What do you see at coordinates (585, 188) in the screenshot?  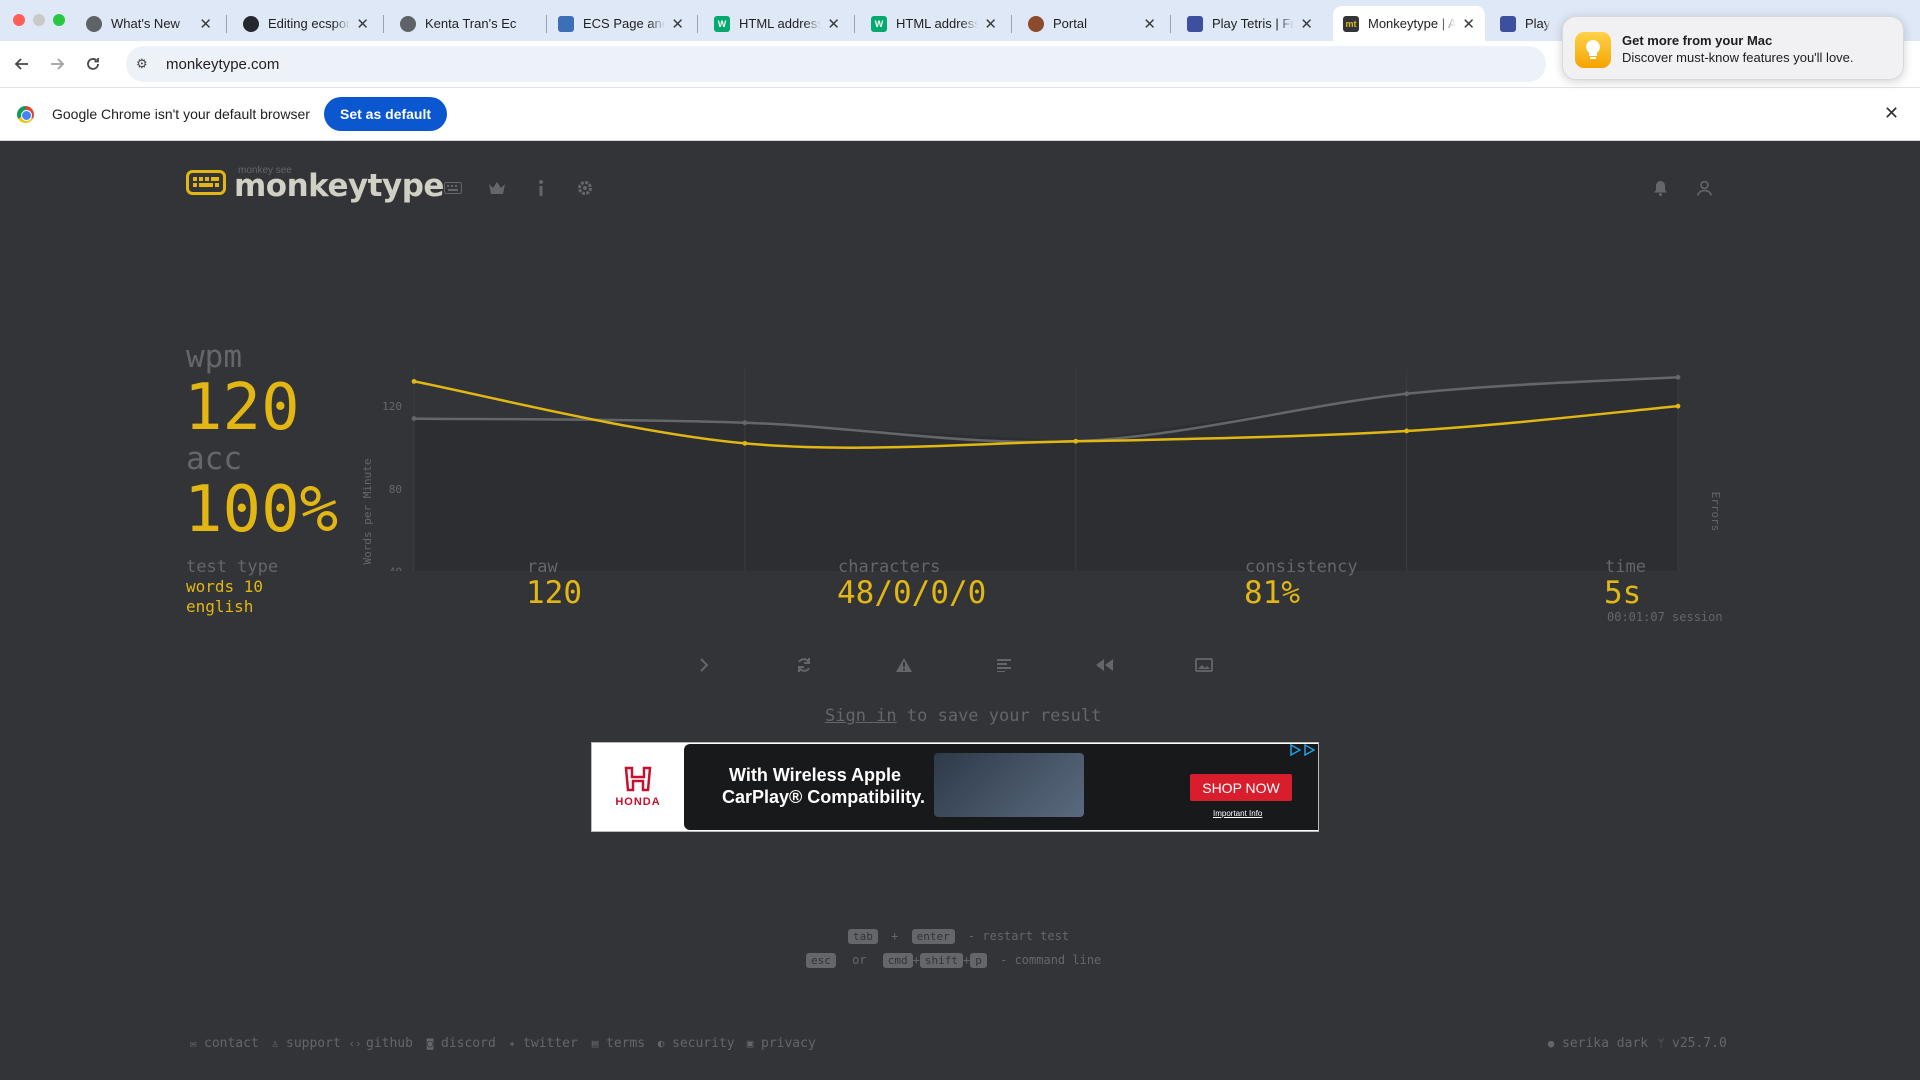 I see `gear-icon` at bounding box center [585, 188].